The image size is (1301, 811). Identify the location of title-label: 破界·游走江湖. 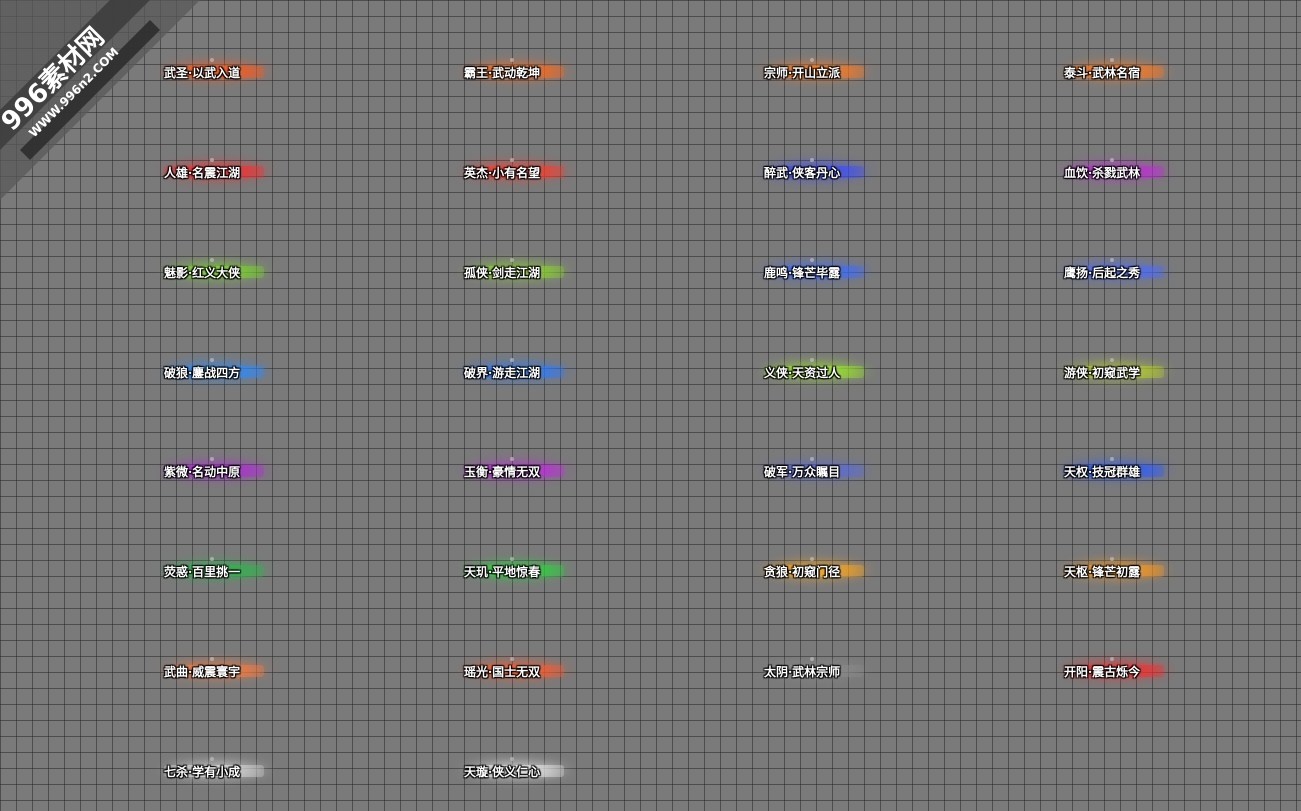
(502, 372).